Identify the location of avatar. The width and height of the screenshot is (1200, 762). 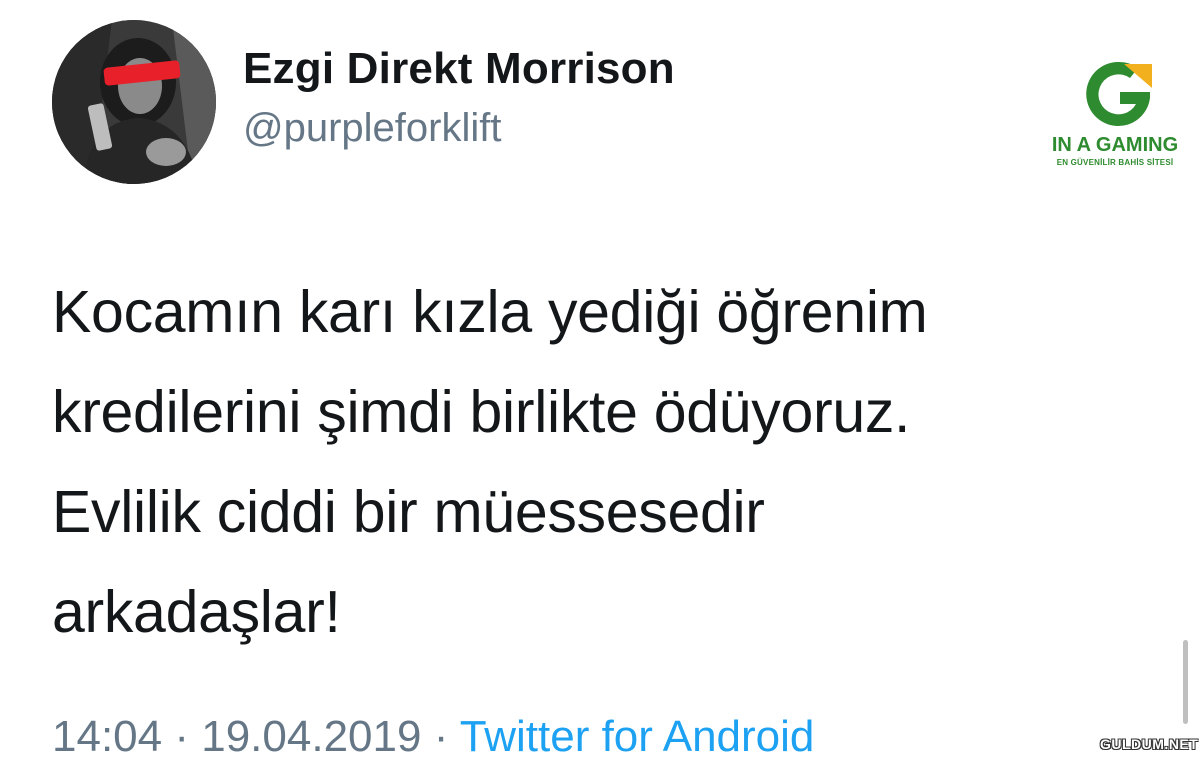
(134, 102).